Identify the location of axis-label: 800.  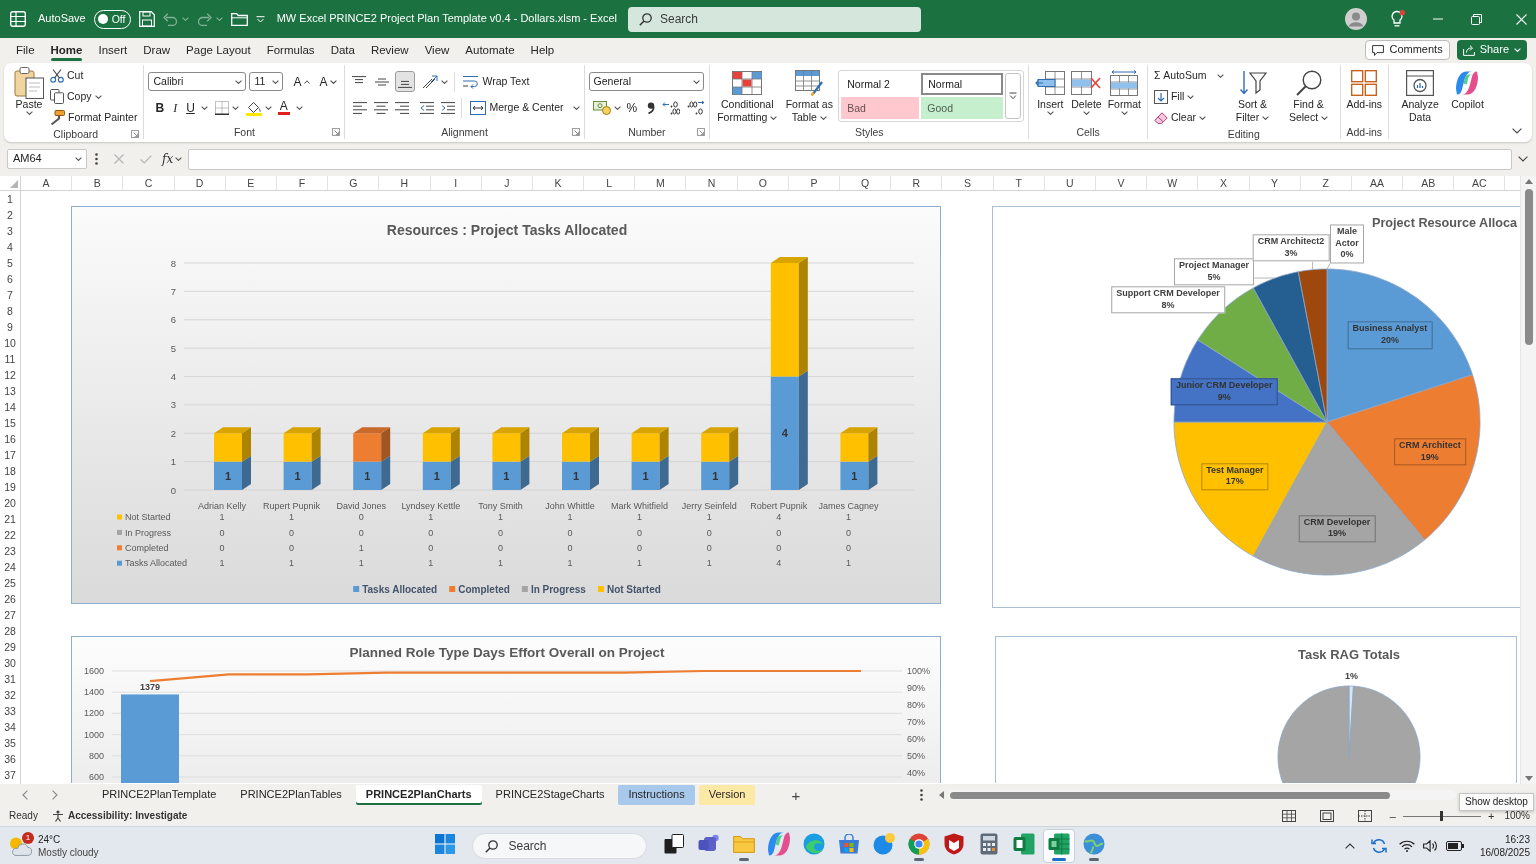
(96, 755).